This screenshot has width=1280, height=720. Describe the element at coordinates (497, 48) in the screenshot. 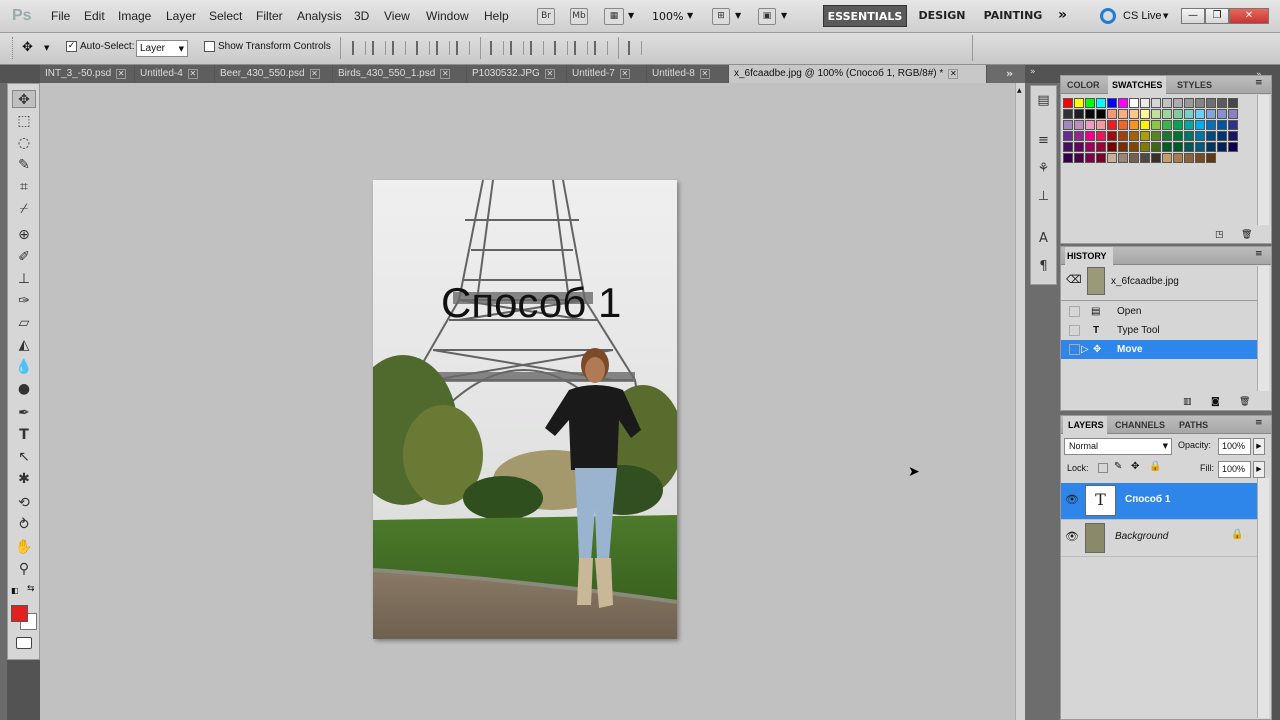

I see `distribute-top-icon` at that location.